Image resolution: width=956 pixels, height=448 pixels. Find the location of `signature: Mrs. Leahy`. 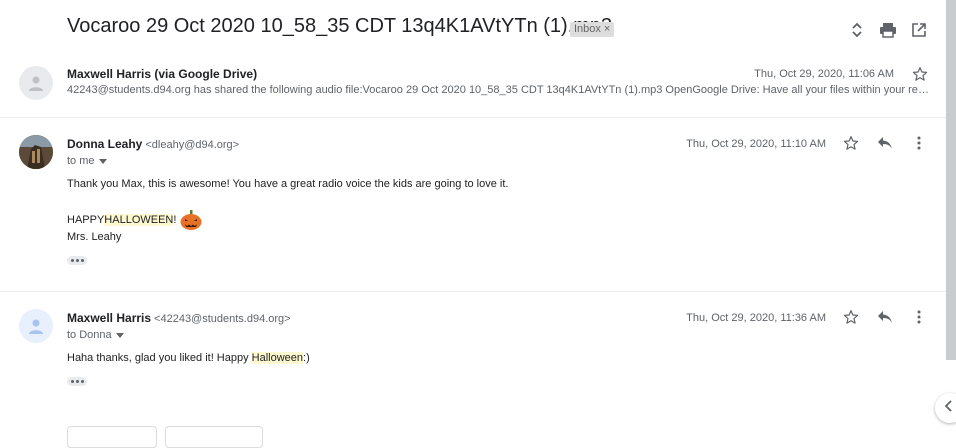

signature: Mrs. Leahy is located at coordinates (94, 237).